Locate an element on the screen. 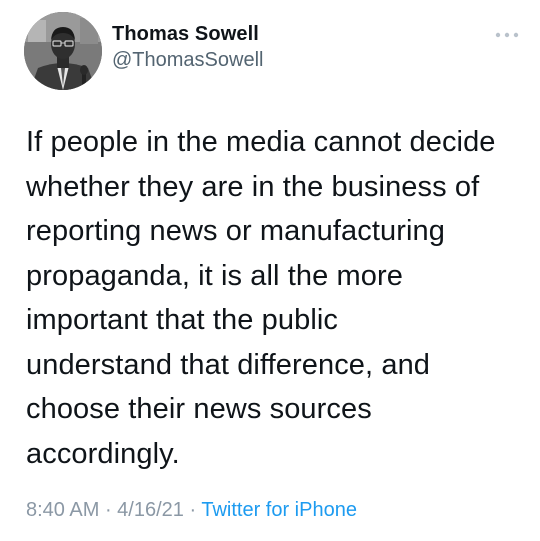 This screenshot has height=541, width=540. user-handle: @ThomasSowell is located at coordinates (187, 60).